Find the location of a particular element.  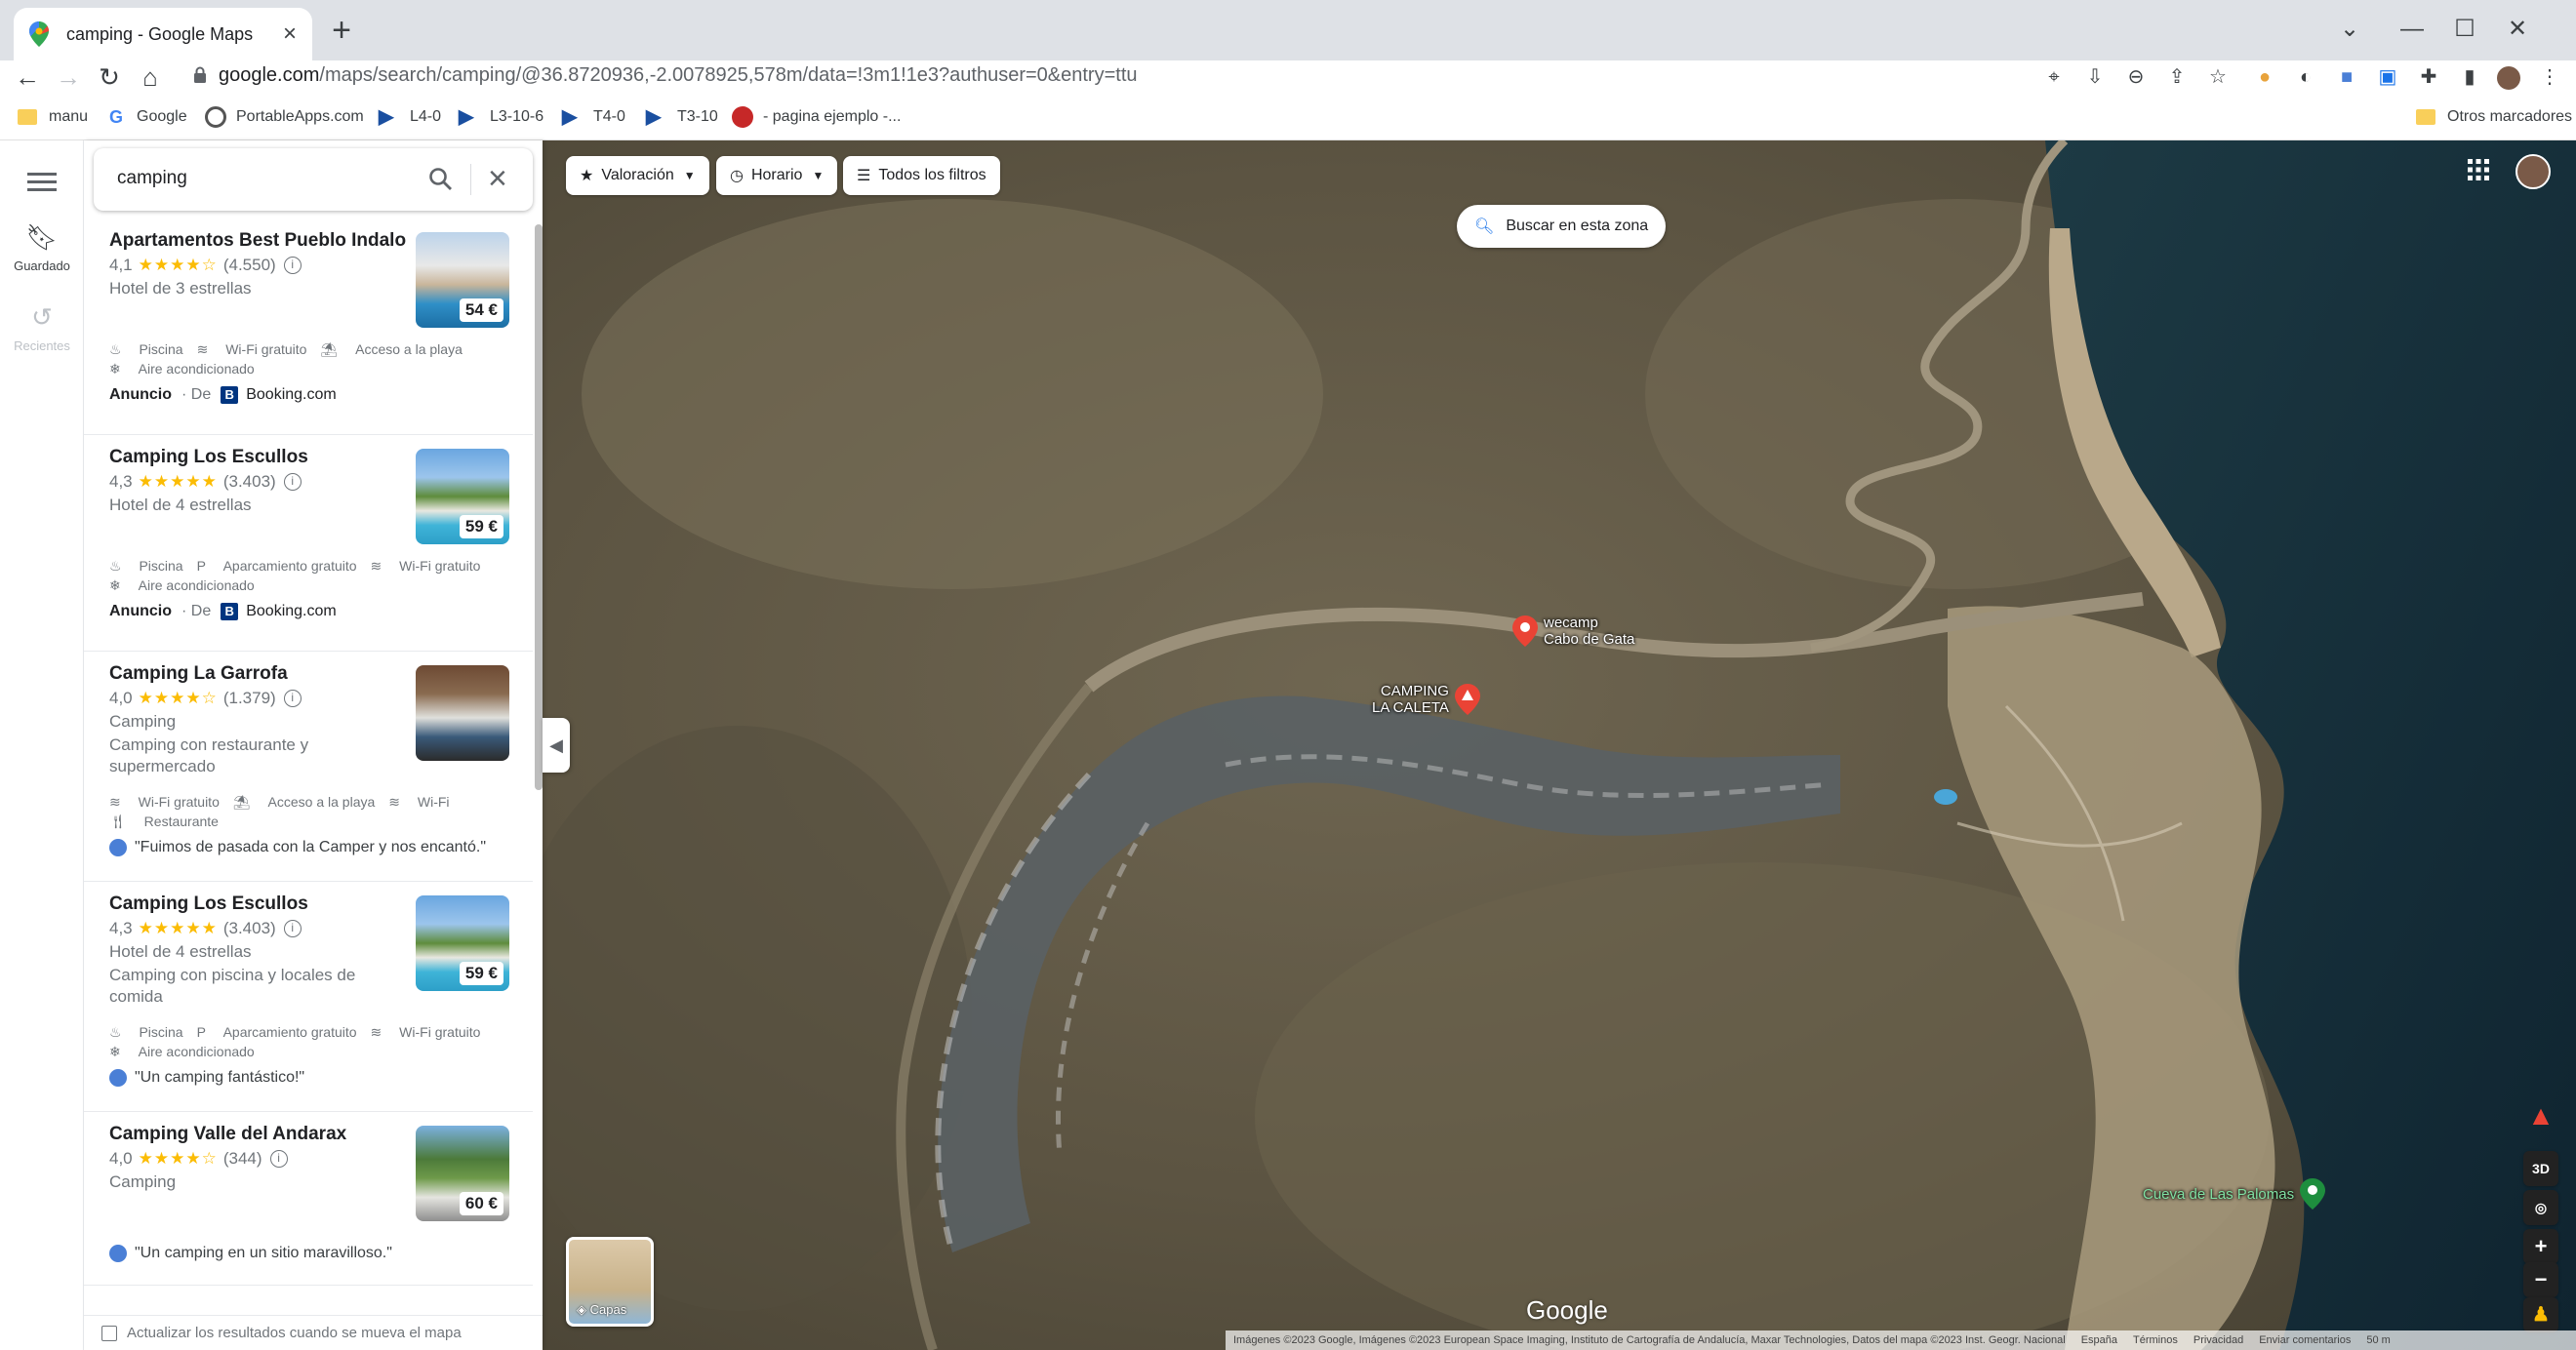

back-icon: ← is located at coordinates (27, 77).